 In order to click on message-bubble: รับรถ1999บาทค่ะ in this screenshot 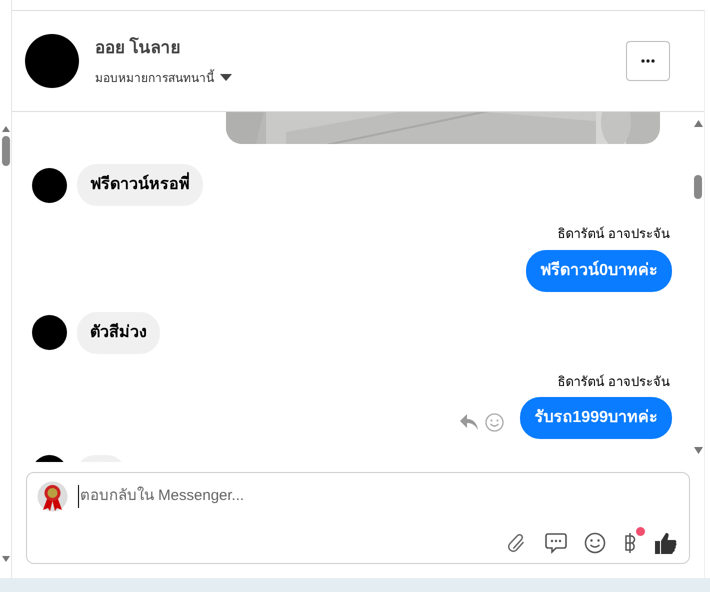, I will do `click(596, 418)`.